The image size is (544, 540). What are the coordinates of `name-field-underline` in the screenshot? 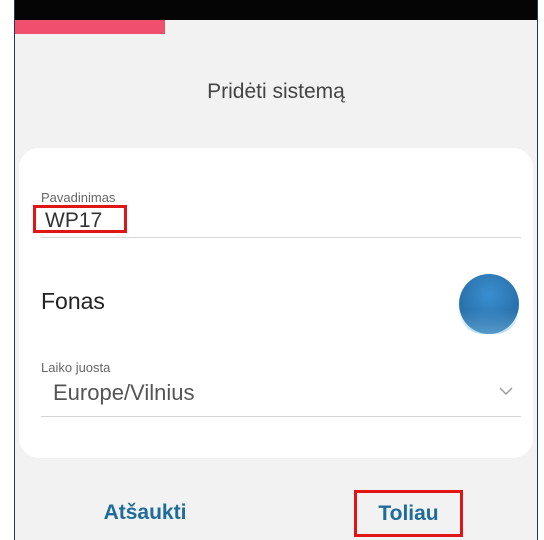 It's located at (281, 237).